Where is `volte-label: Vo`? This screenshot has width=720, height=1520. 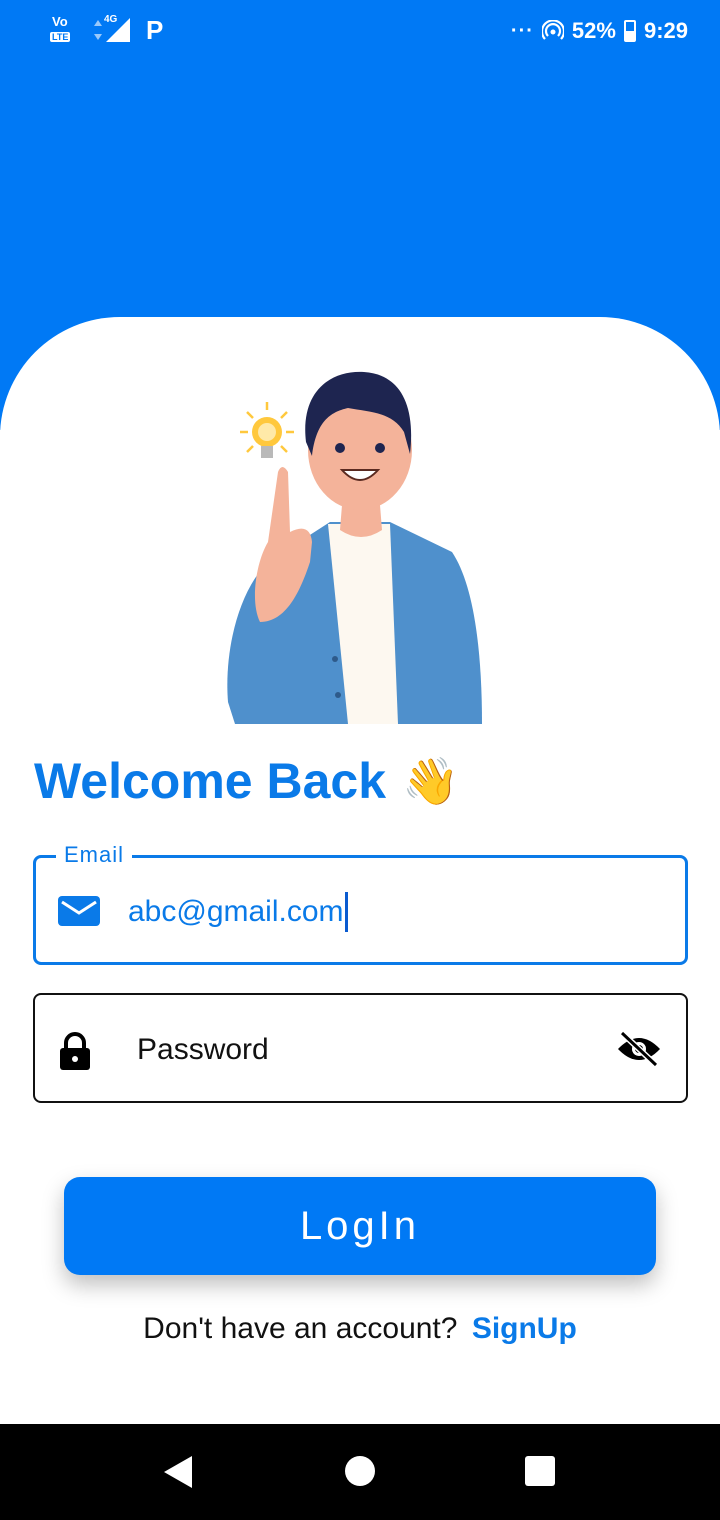 volte-label: Vo is located at coordinates (60, 21).